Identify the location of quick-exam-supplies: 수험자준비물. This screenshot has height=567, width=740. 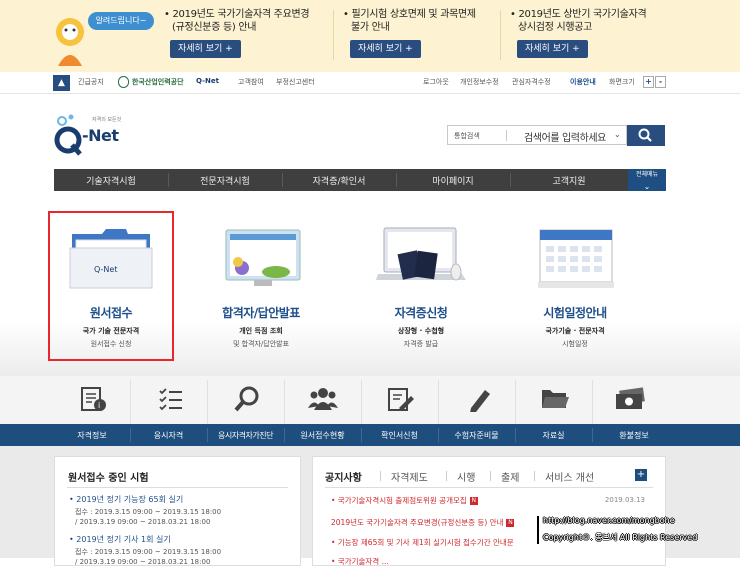
(476, 435).